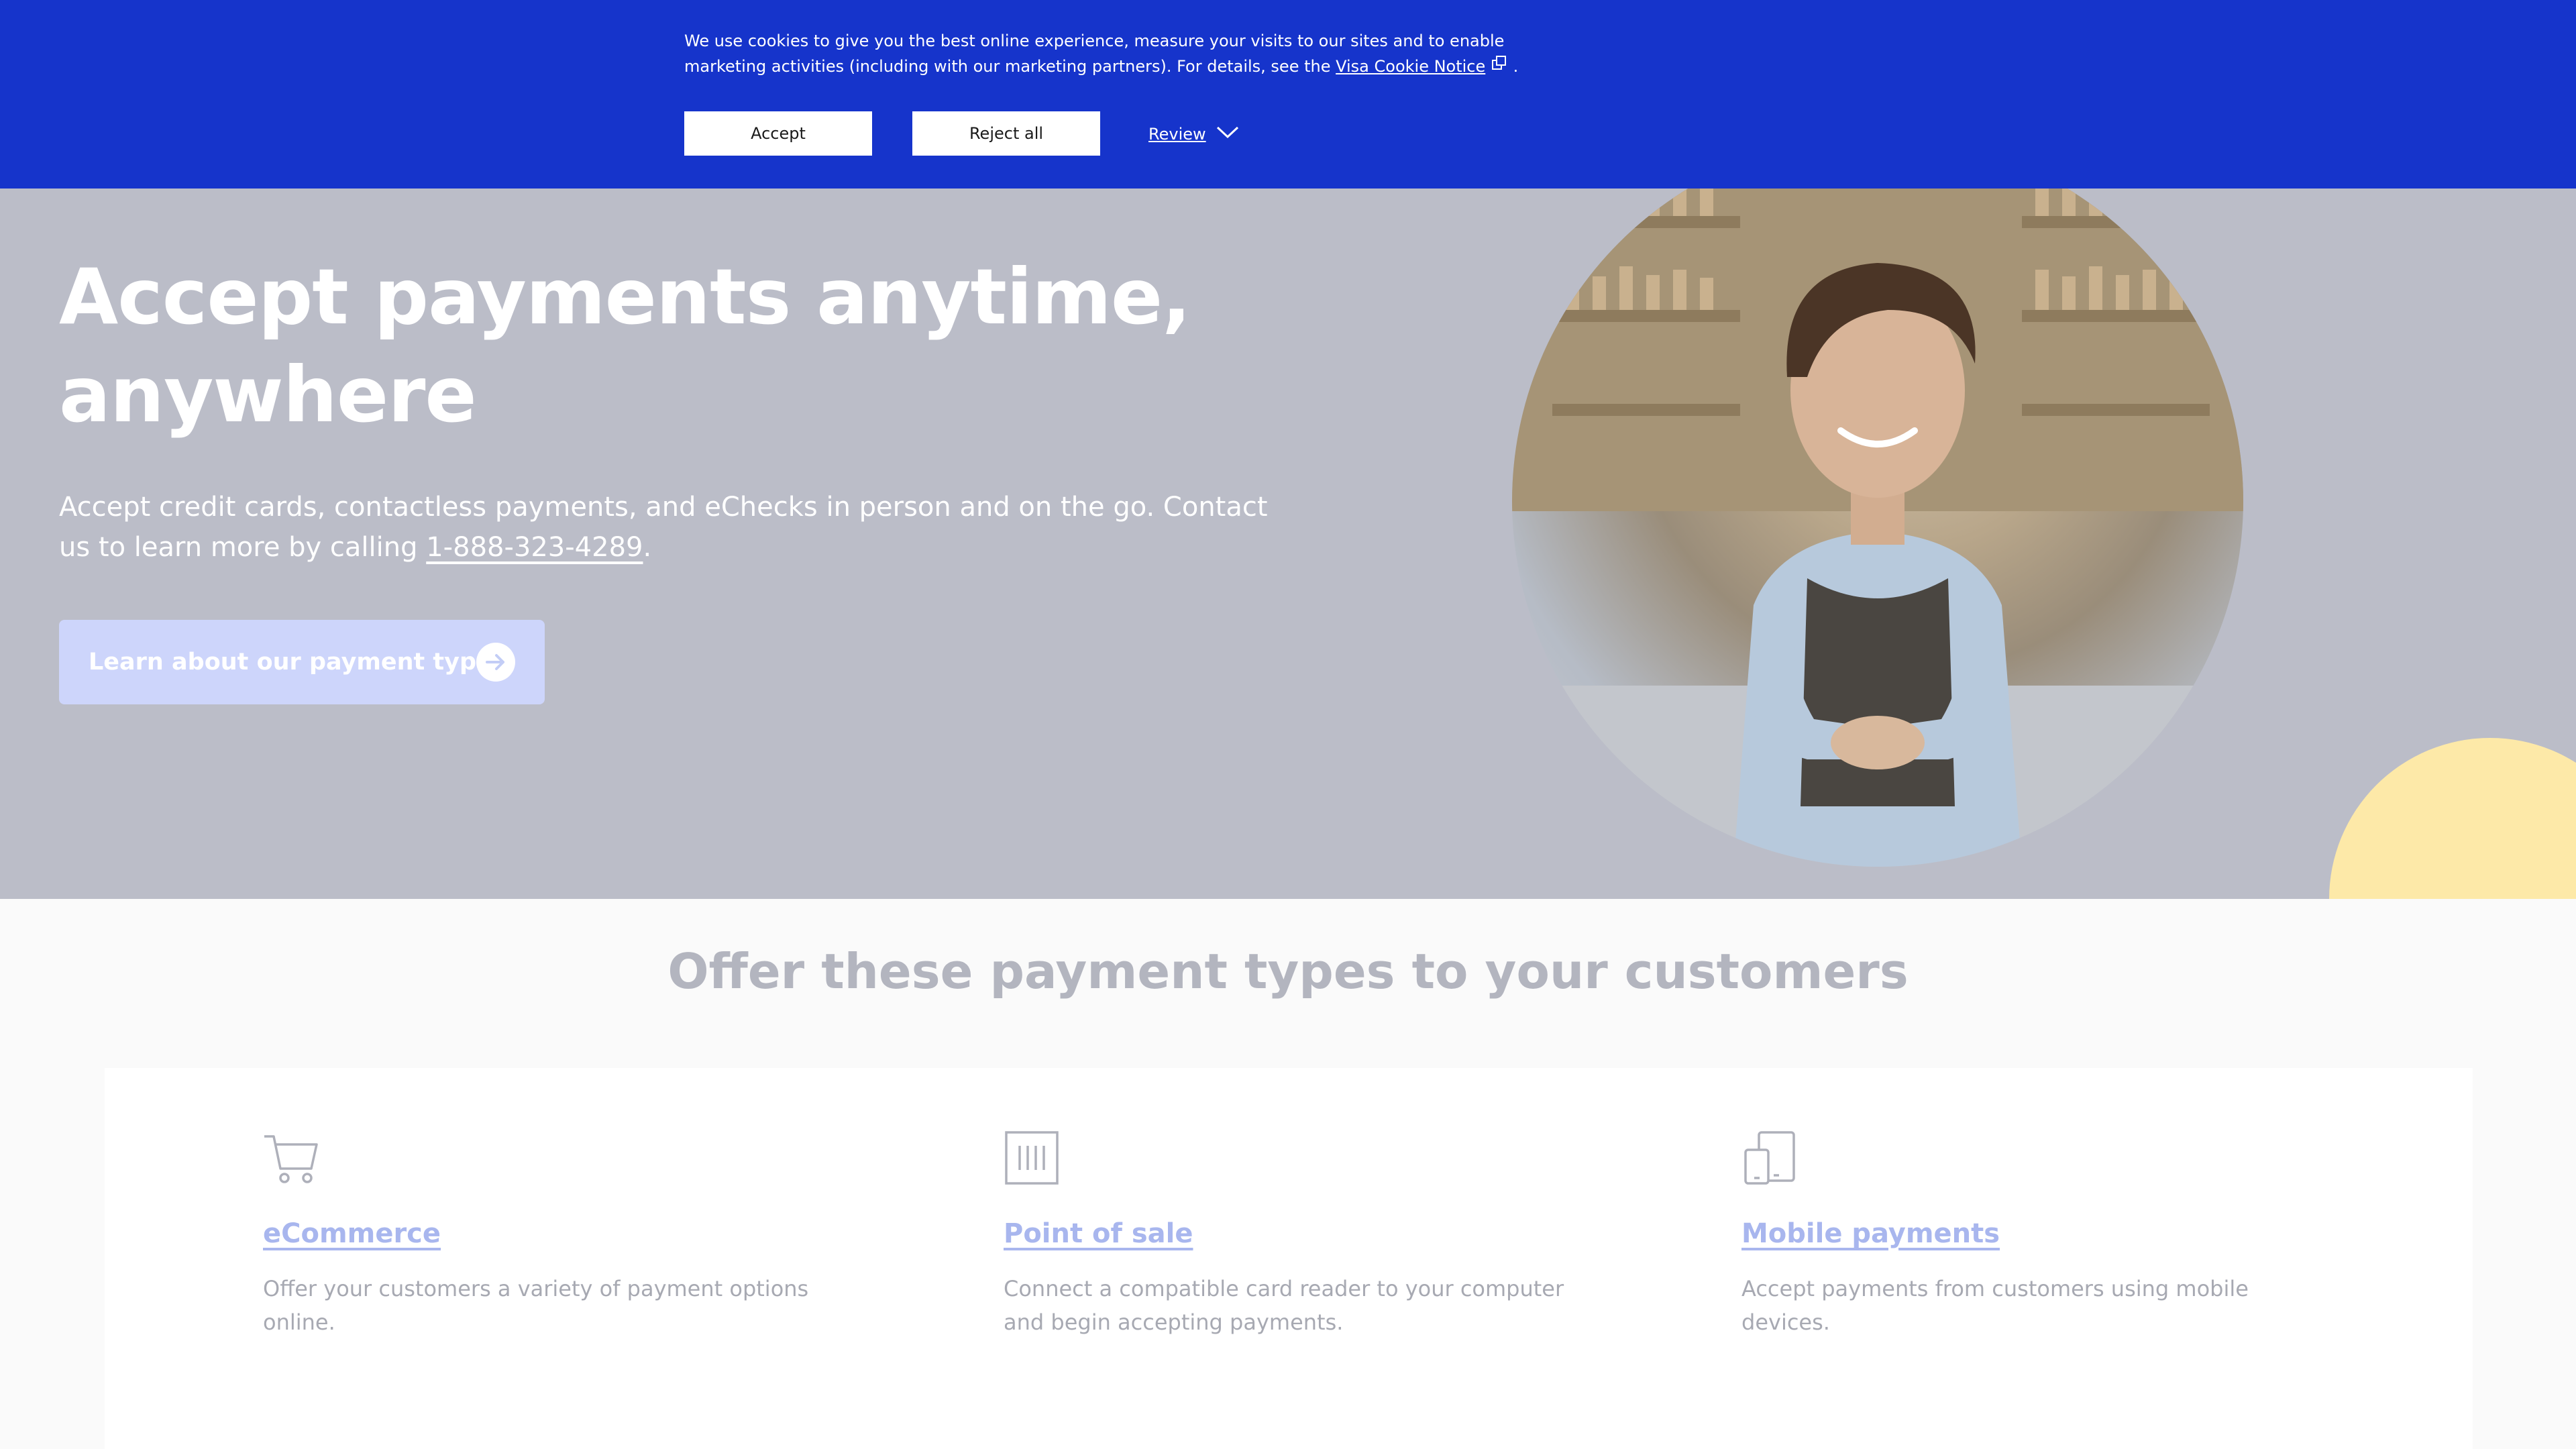 This screenshot has width=2576, height=1449. I want to click on decorative-circle, so click(2452, 818).